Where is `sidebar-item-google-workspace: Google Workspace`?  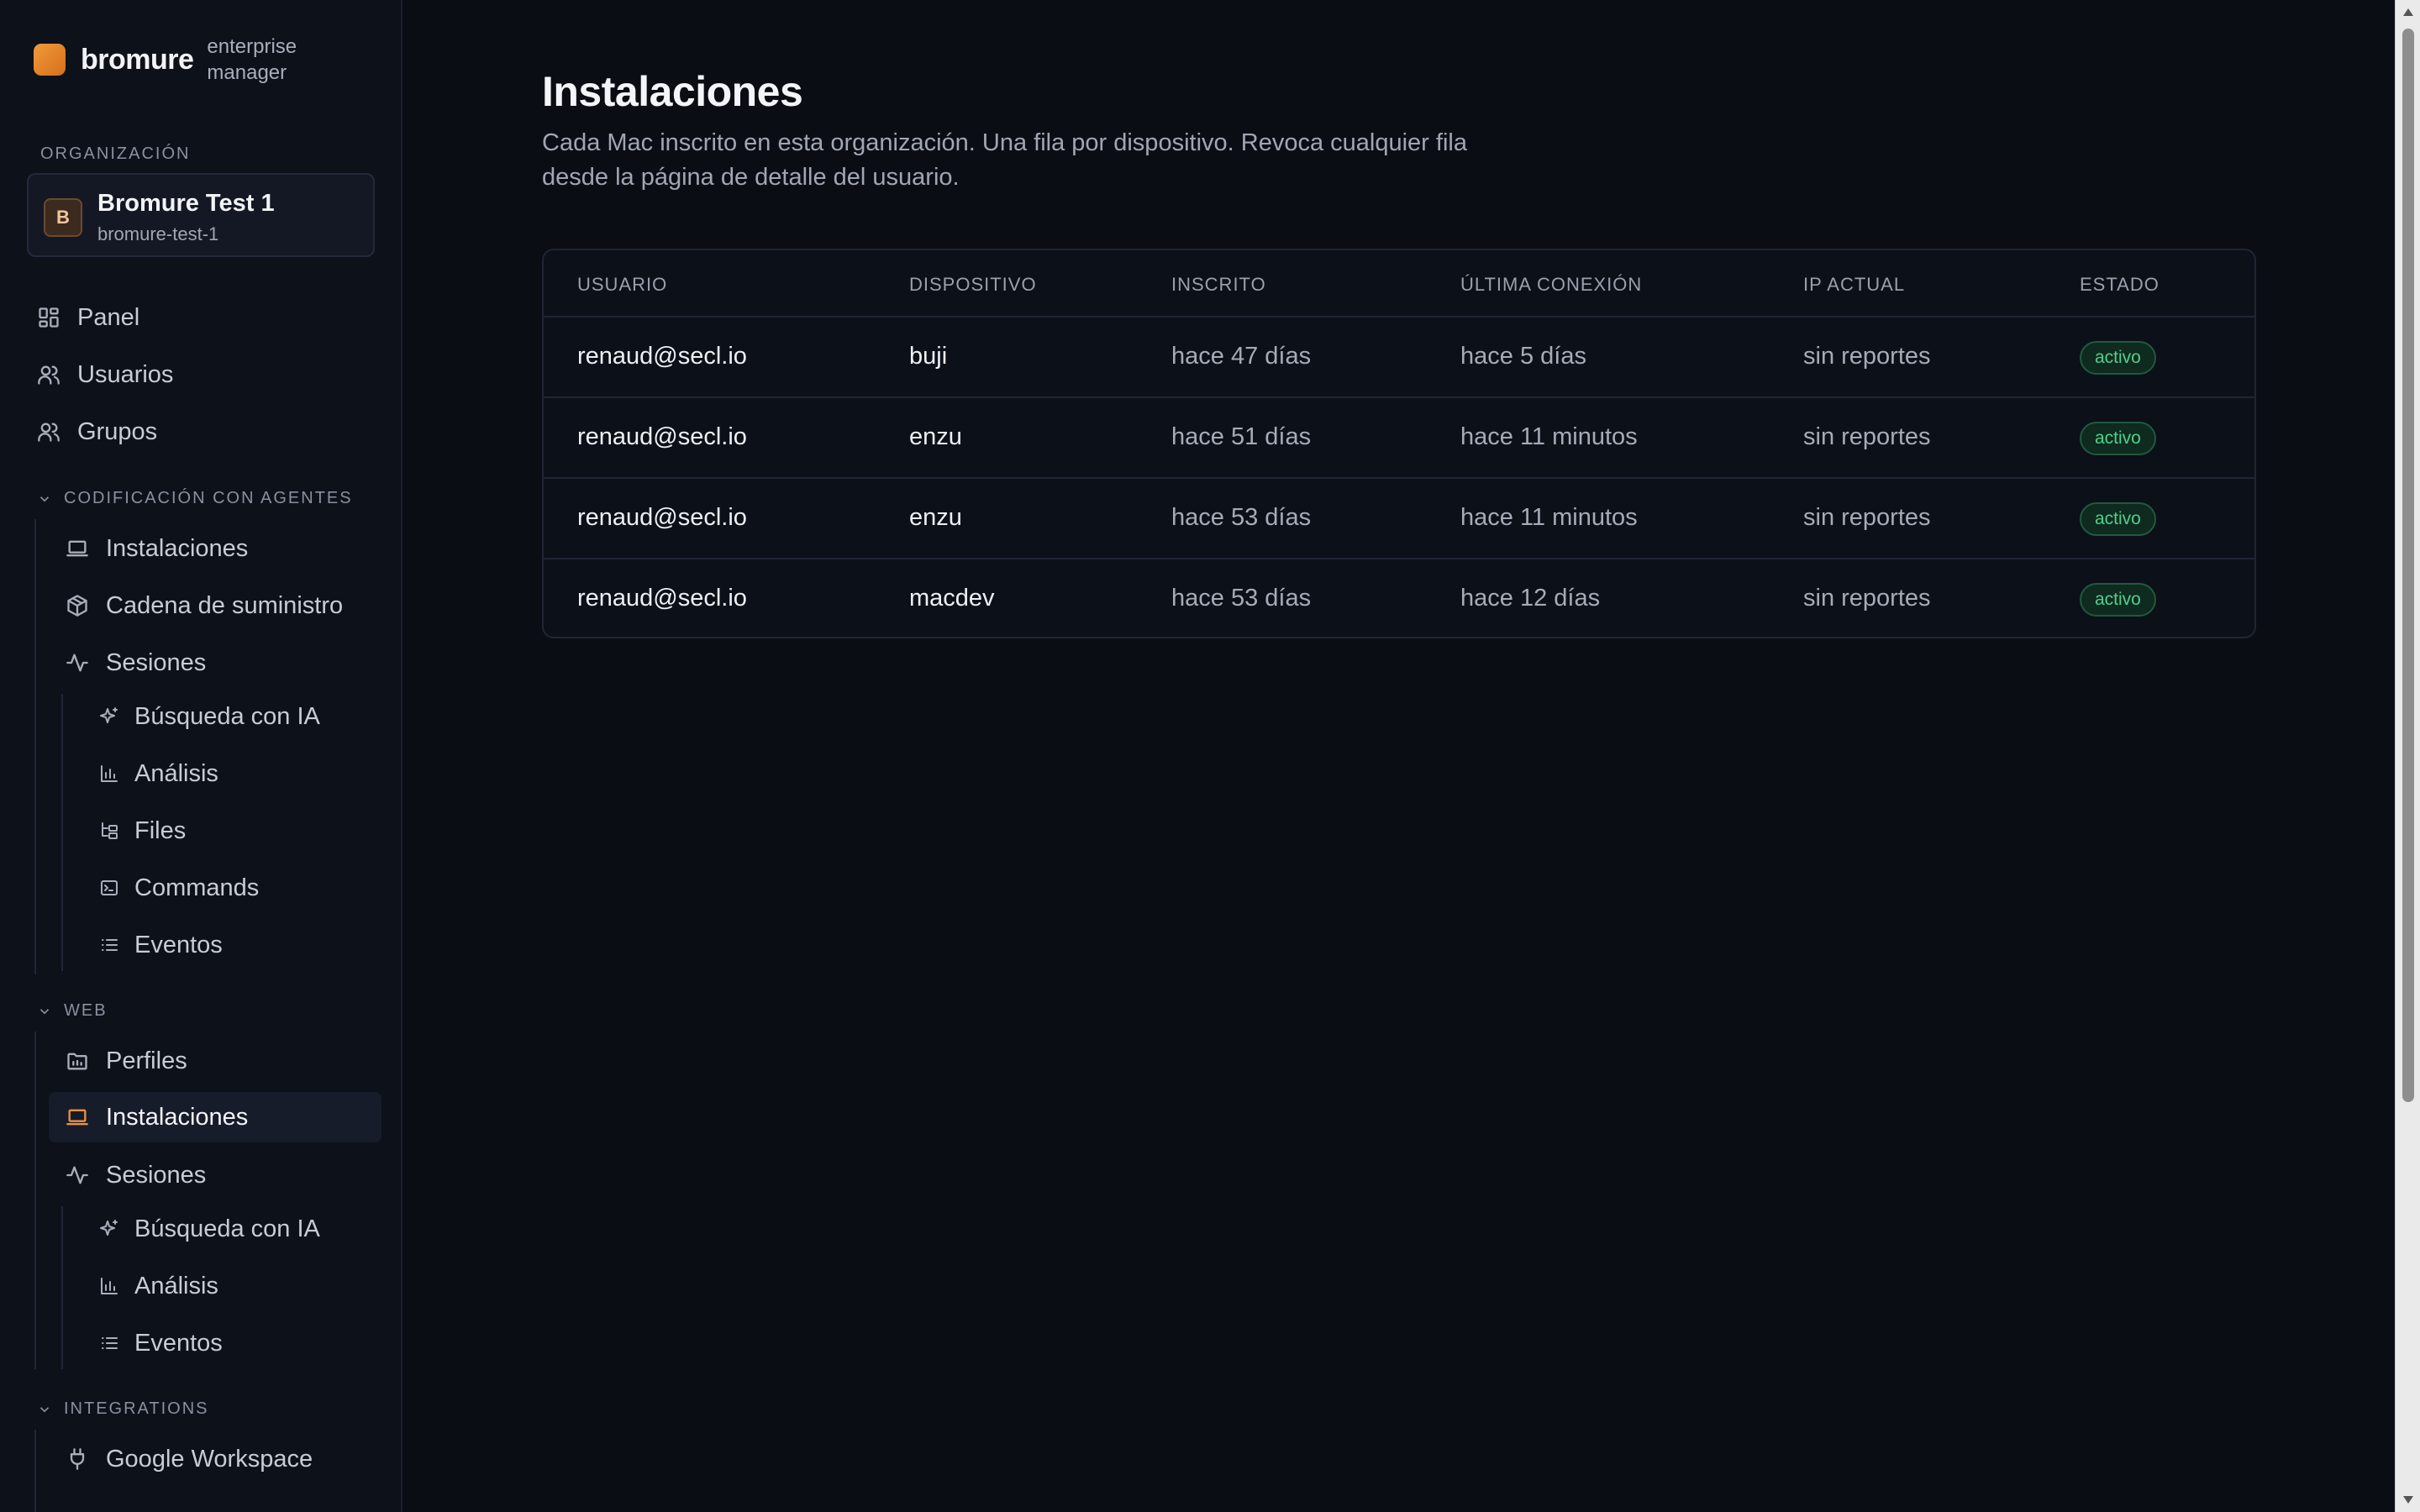
sidebar-item-google-workspace: Google Workspace is located at coordinates (189, 1459).